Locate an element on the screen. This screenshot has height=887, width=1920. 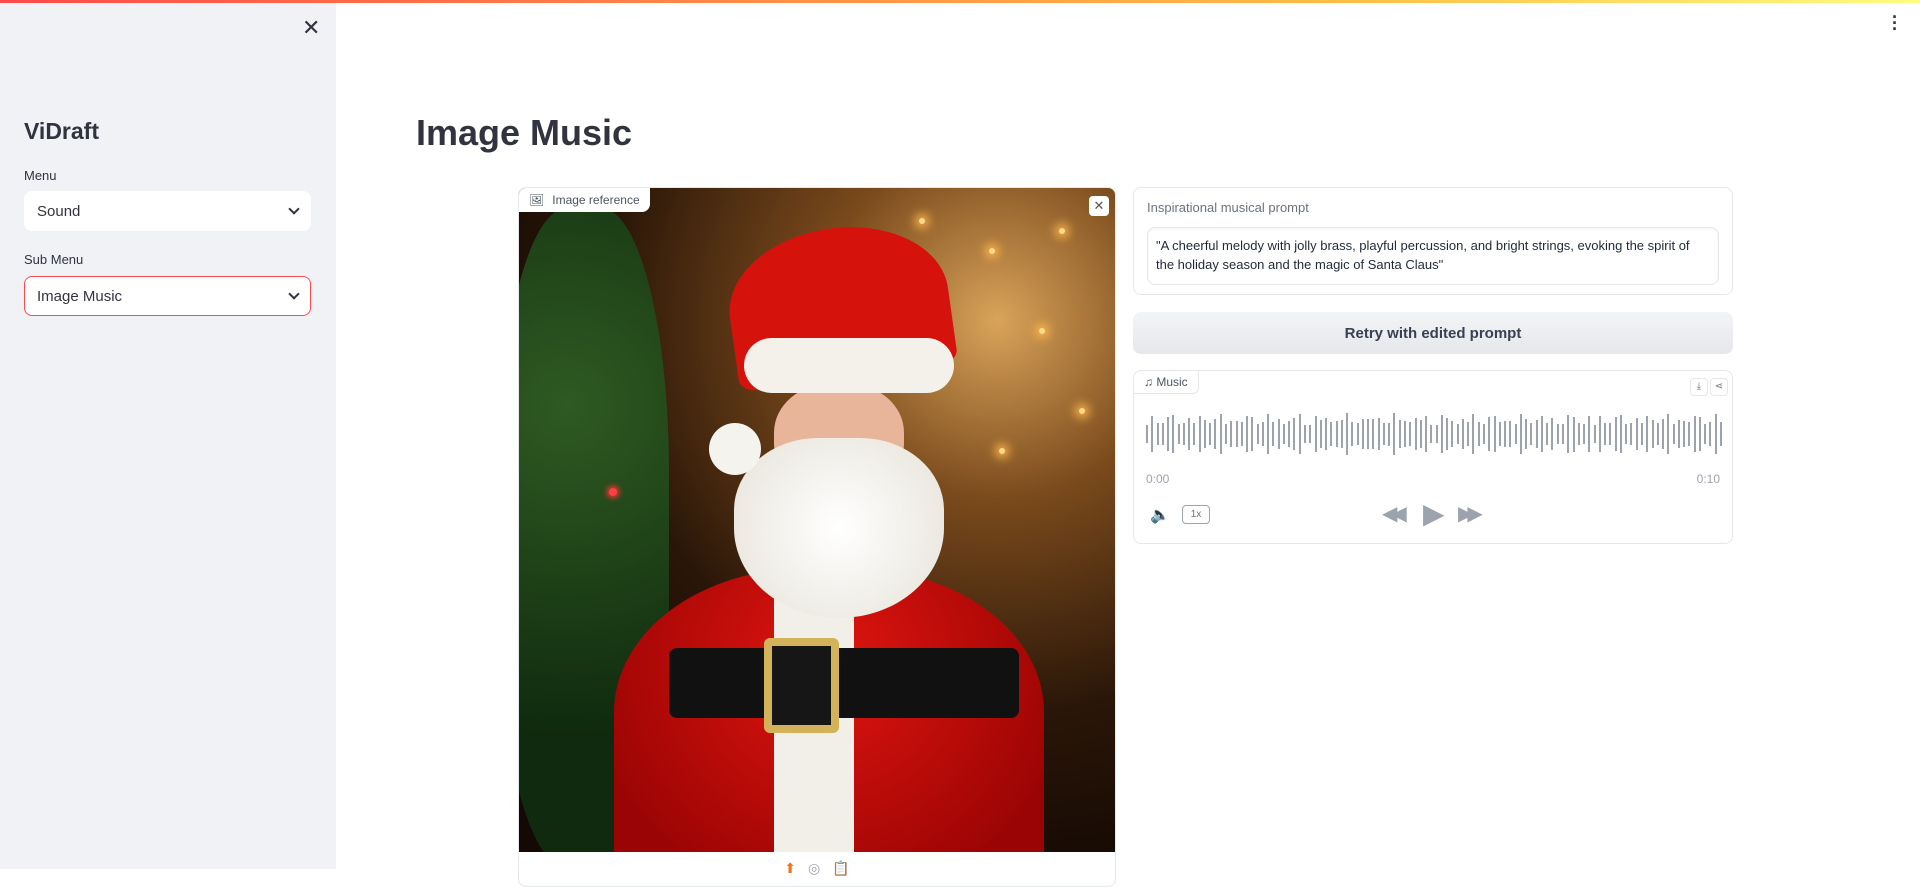
download-button: ⤓ is located at coordinates (1699, 387).